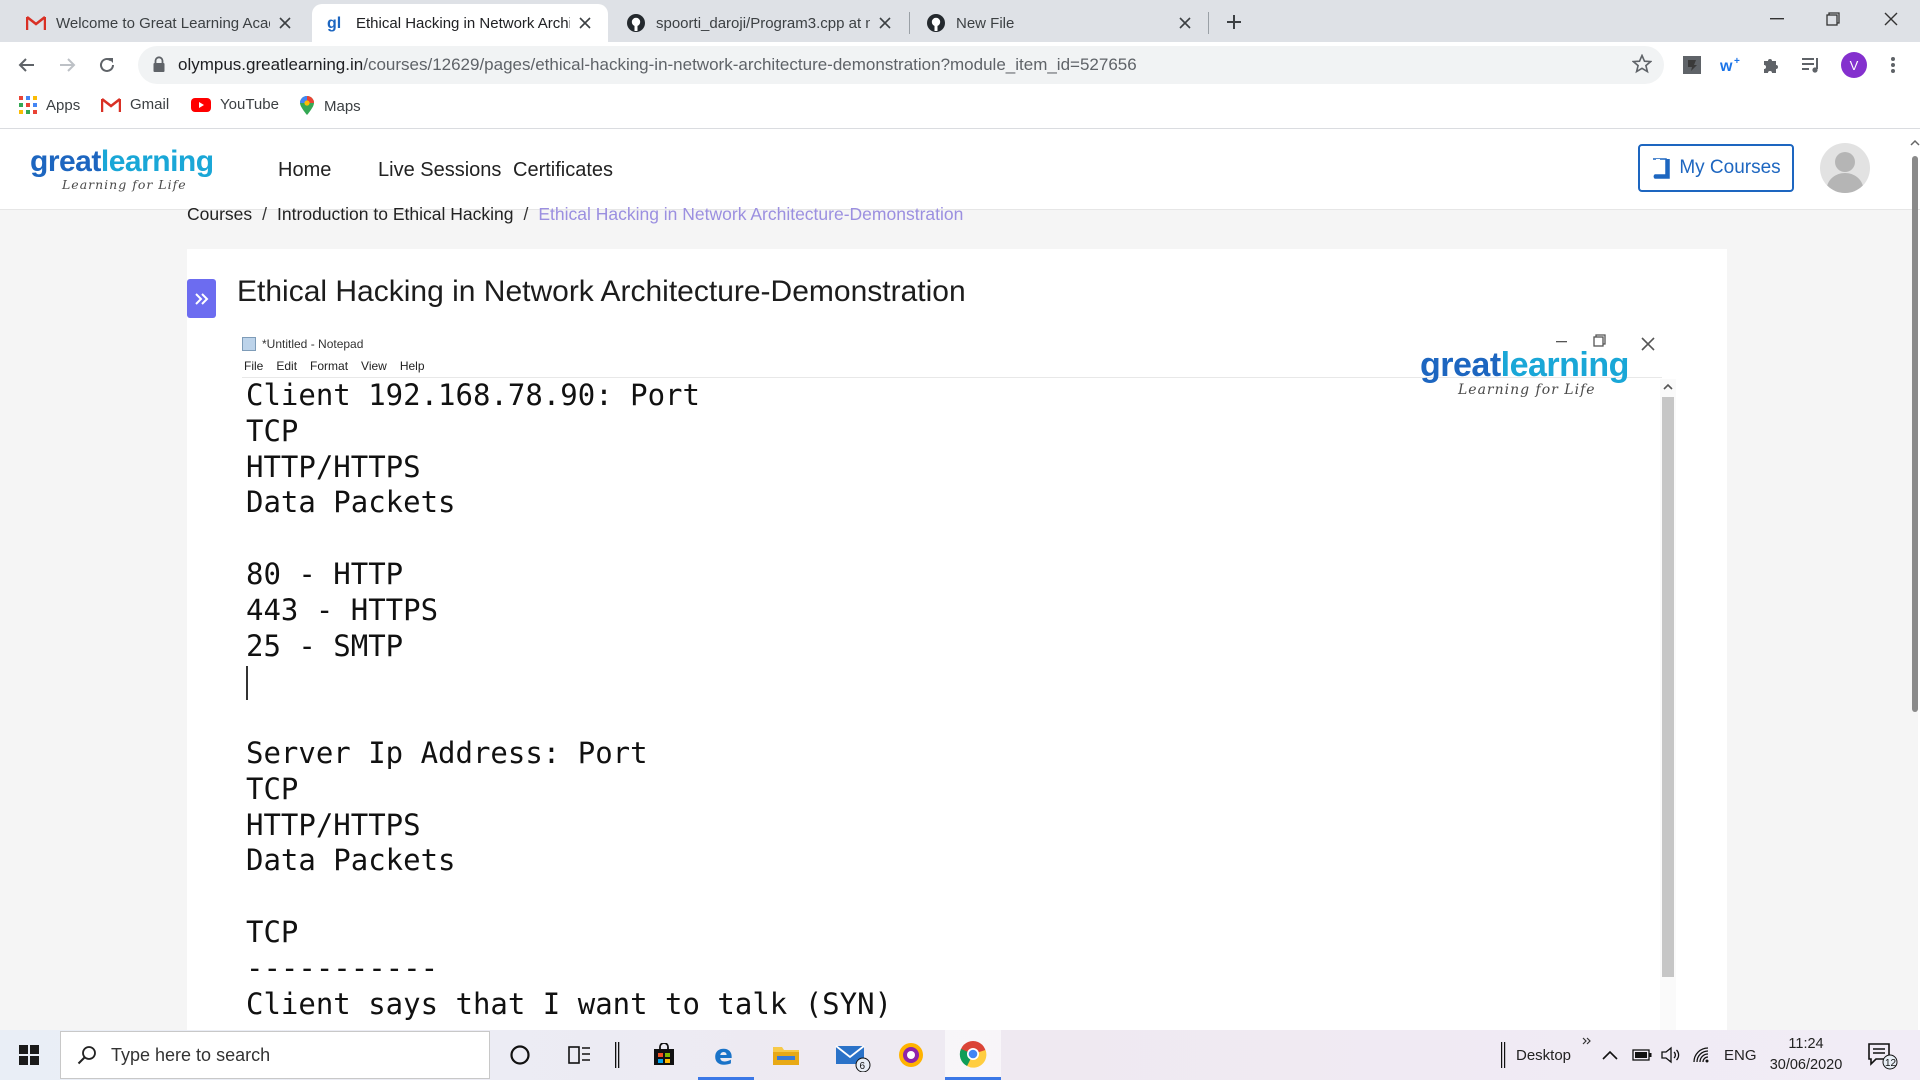  What do you see at coordinates (159, 64) in the screenshot?
I see `lock-icon` at bounding box center [159, 64].